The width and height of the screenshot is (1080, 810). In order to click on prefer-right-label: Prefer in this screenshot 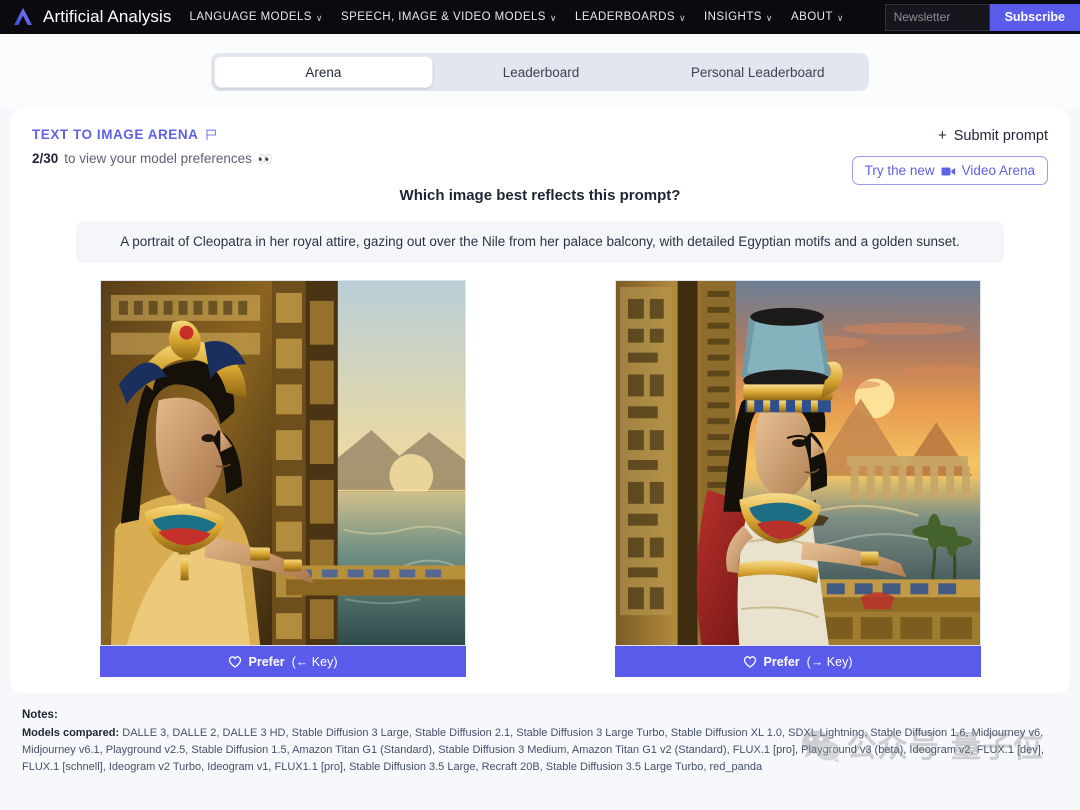, I will do `click(781, 661)`.